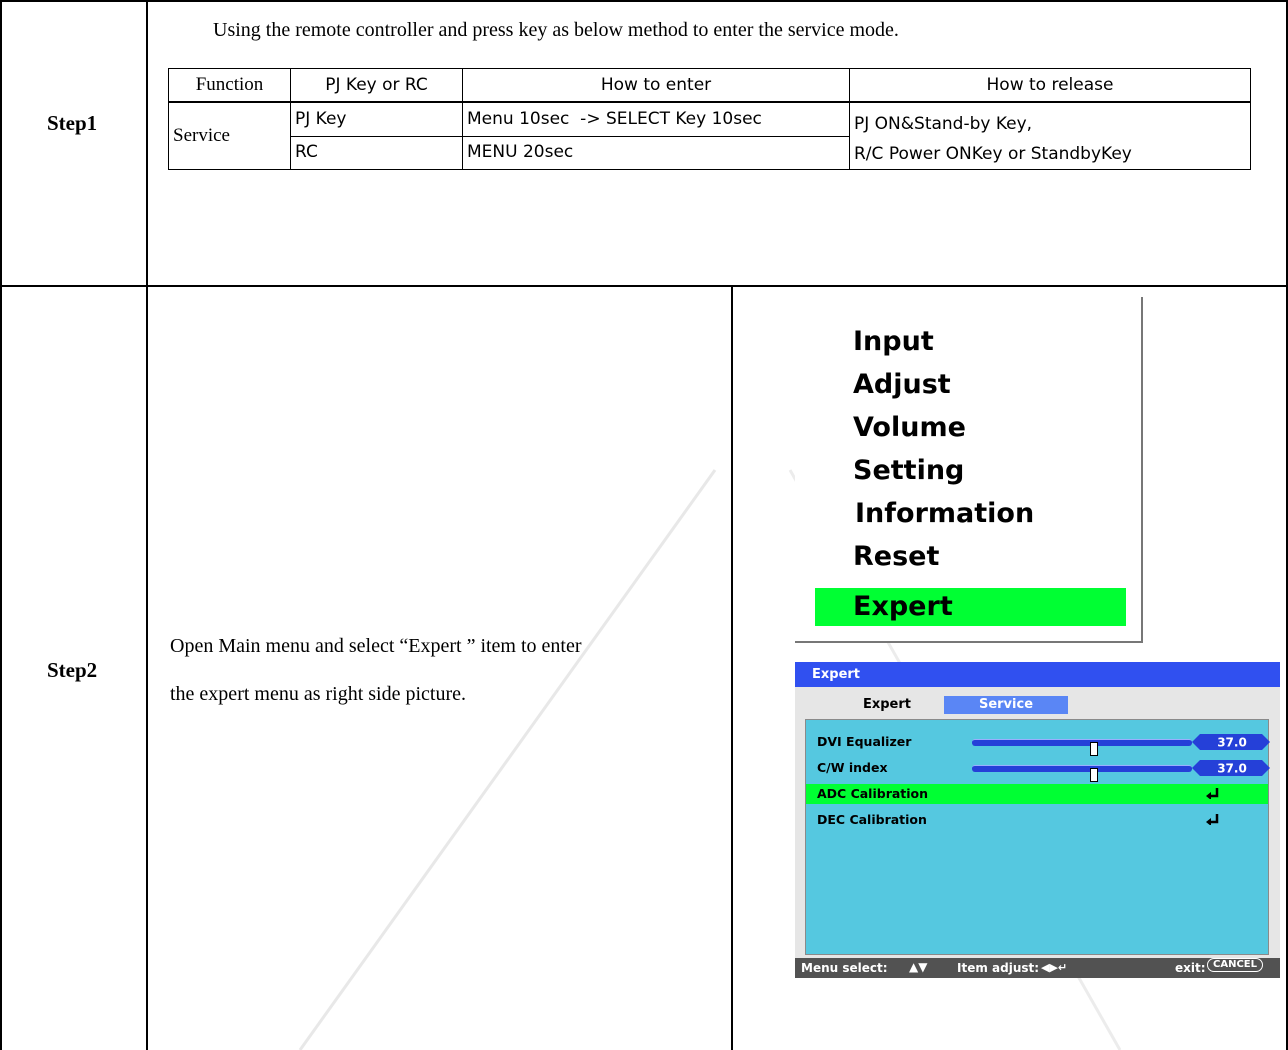  What do you see at coordinates (376, 119) in the screenshot?
I see `key-cell: PJ Key` at bounding box center [376, 119].